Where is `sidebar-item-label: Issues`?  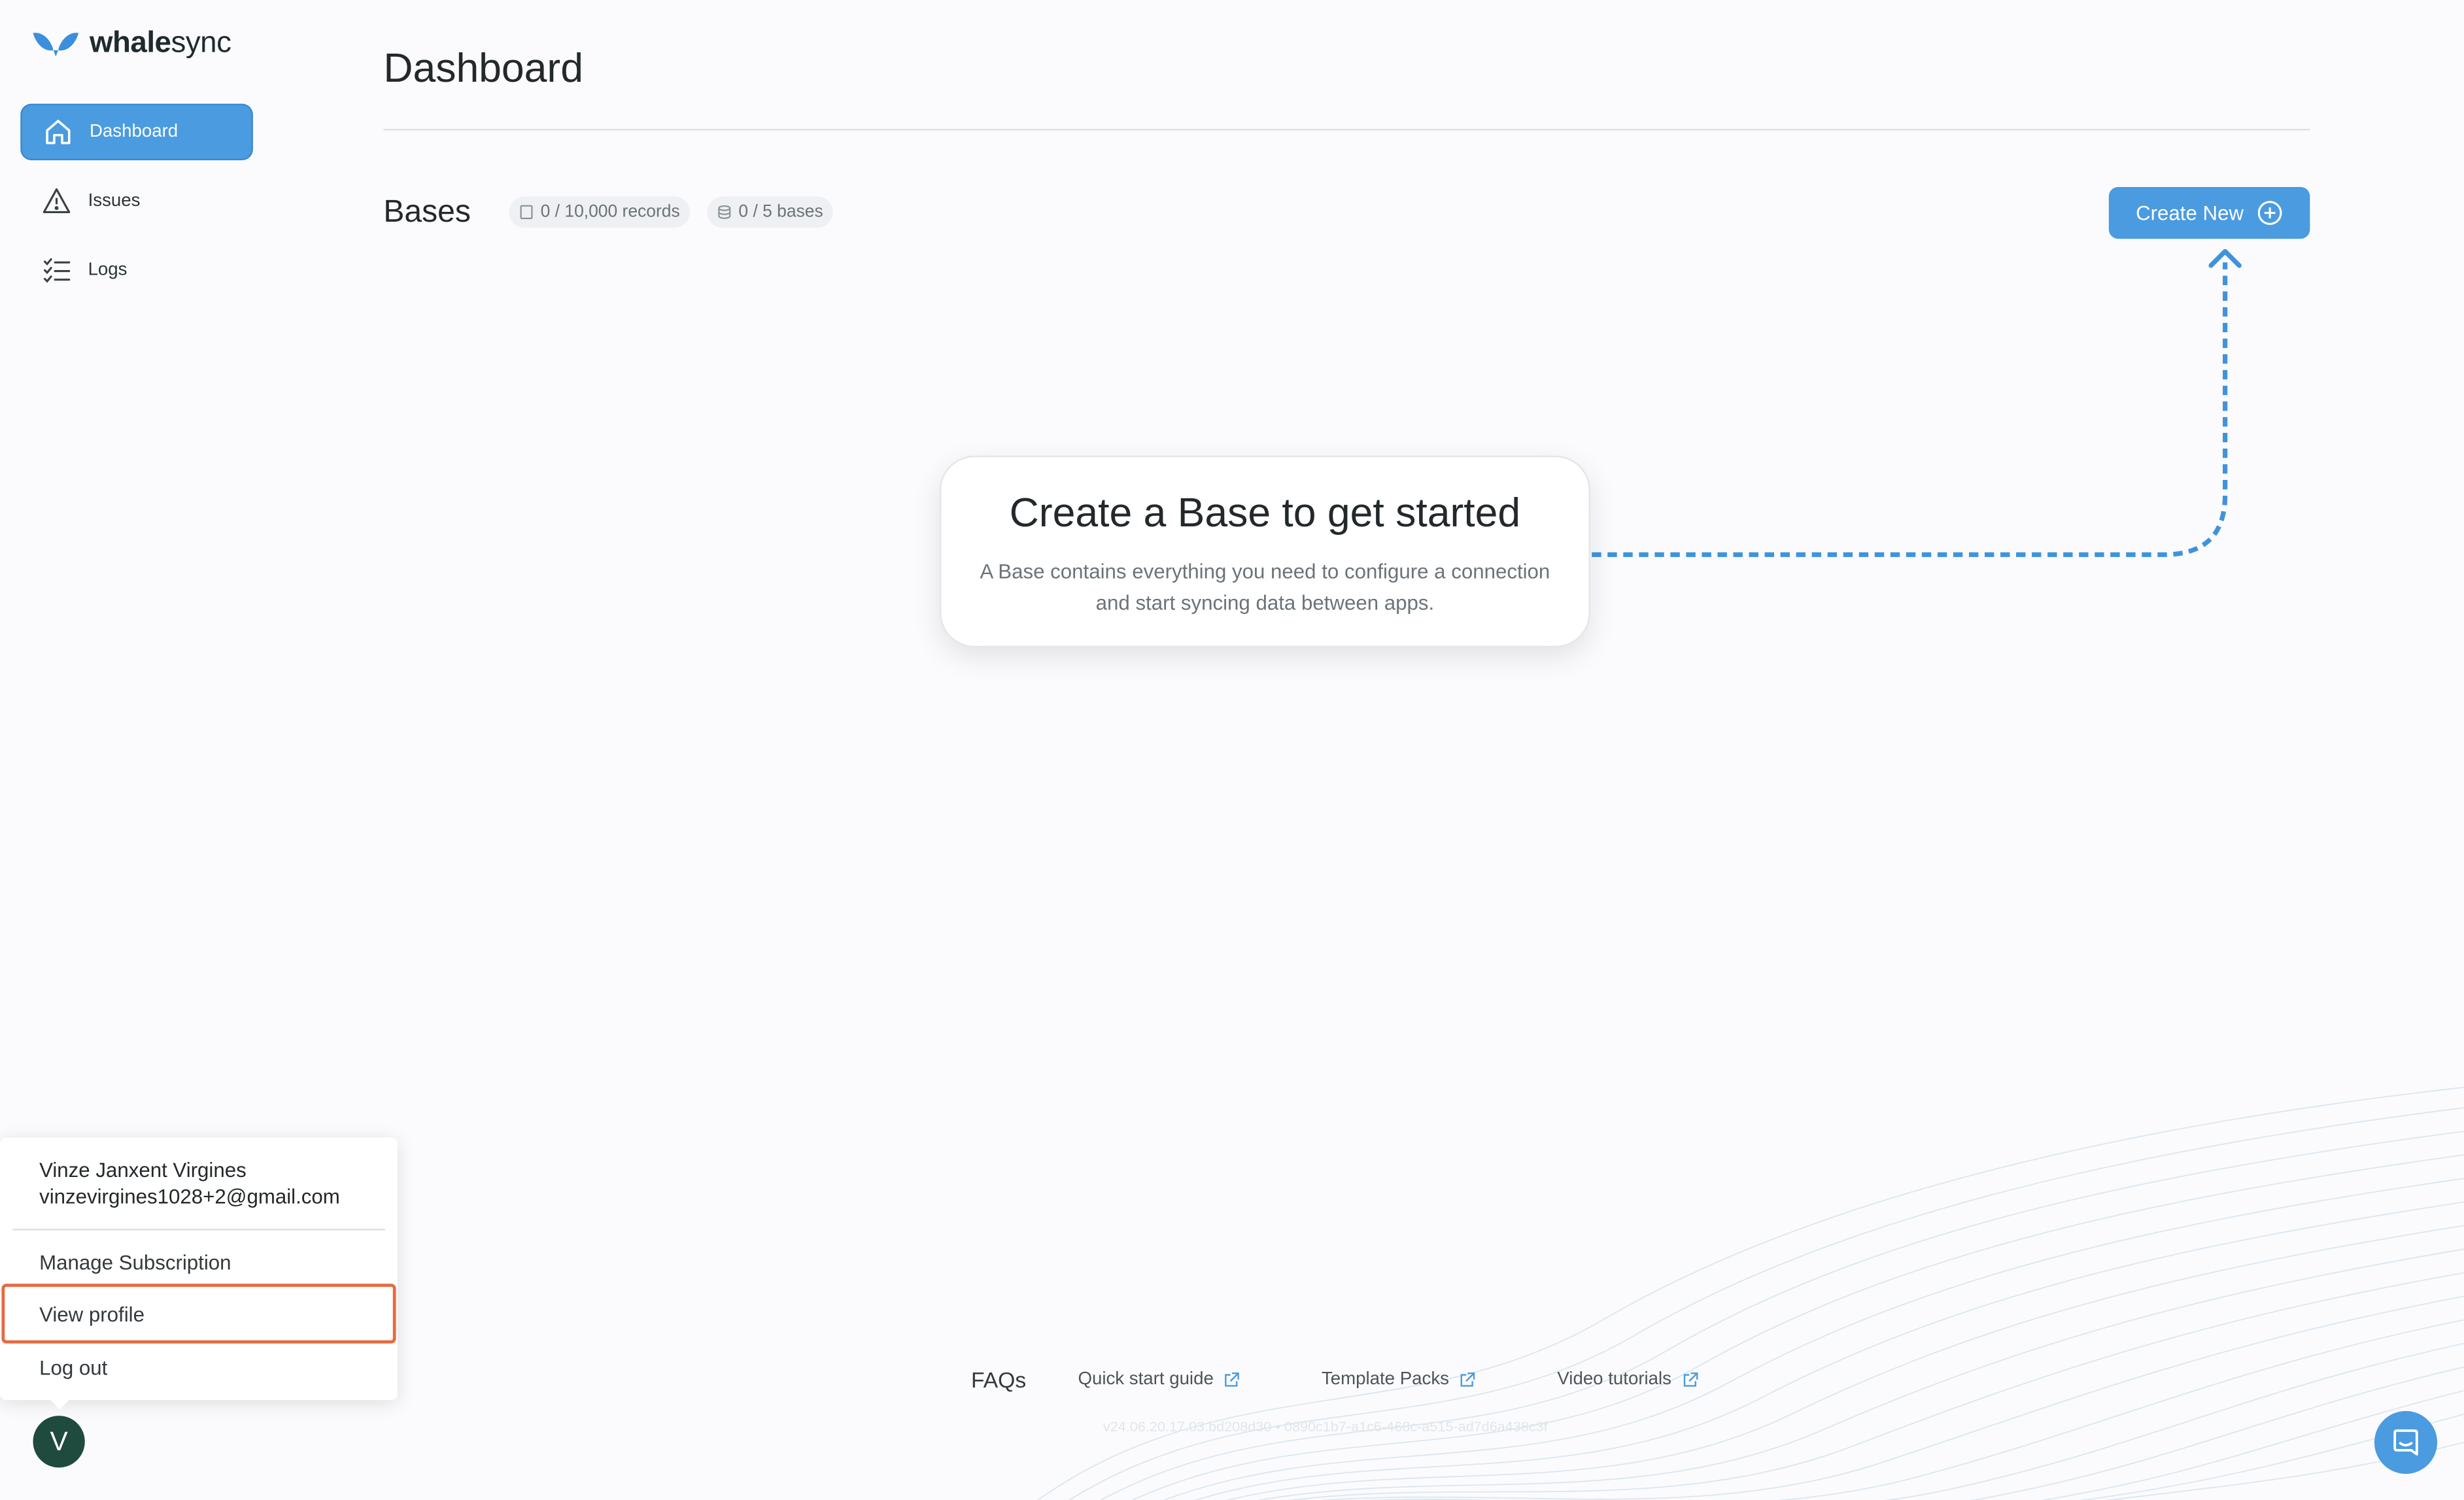
sidebar-item-label: Issues is located at coordinates (114, 202).